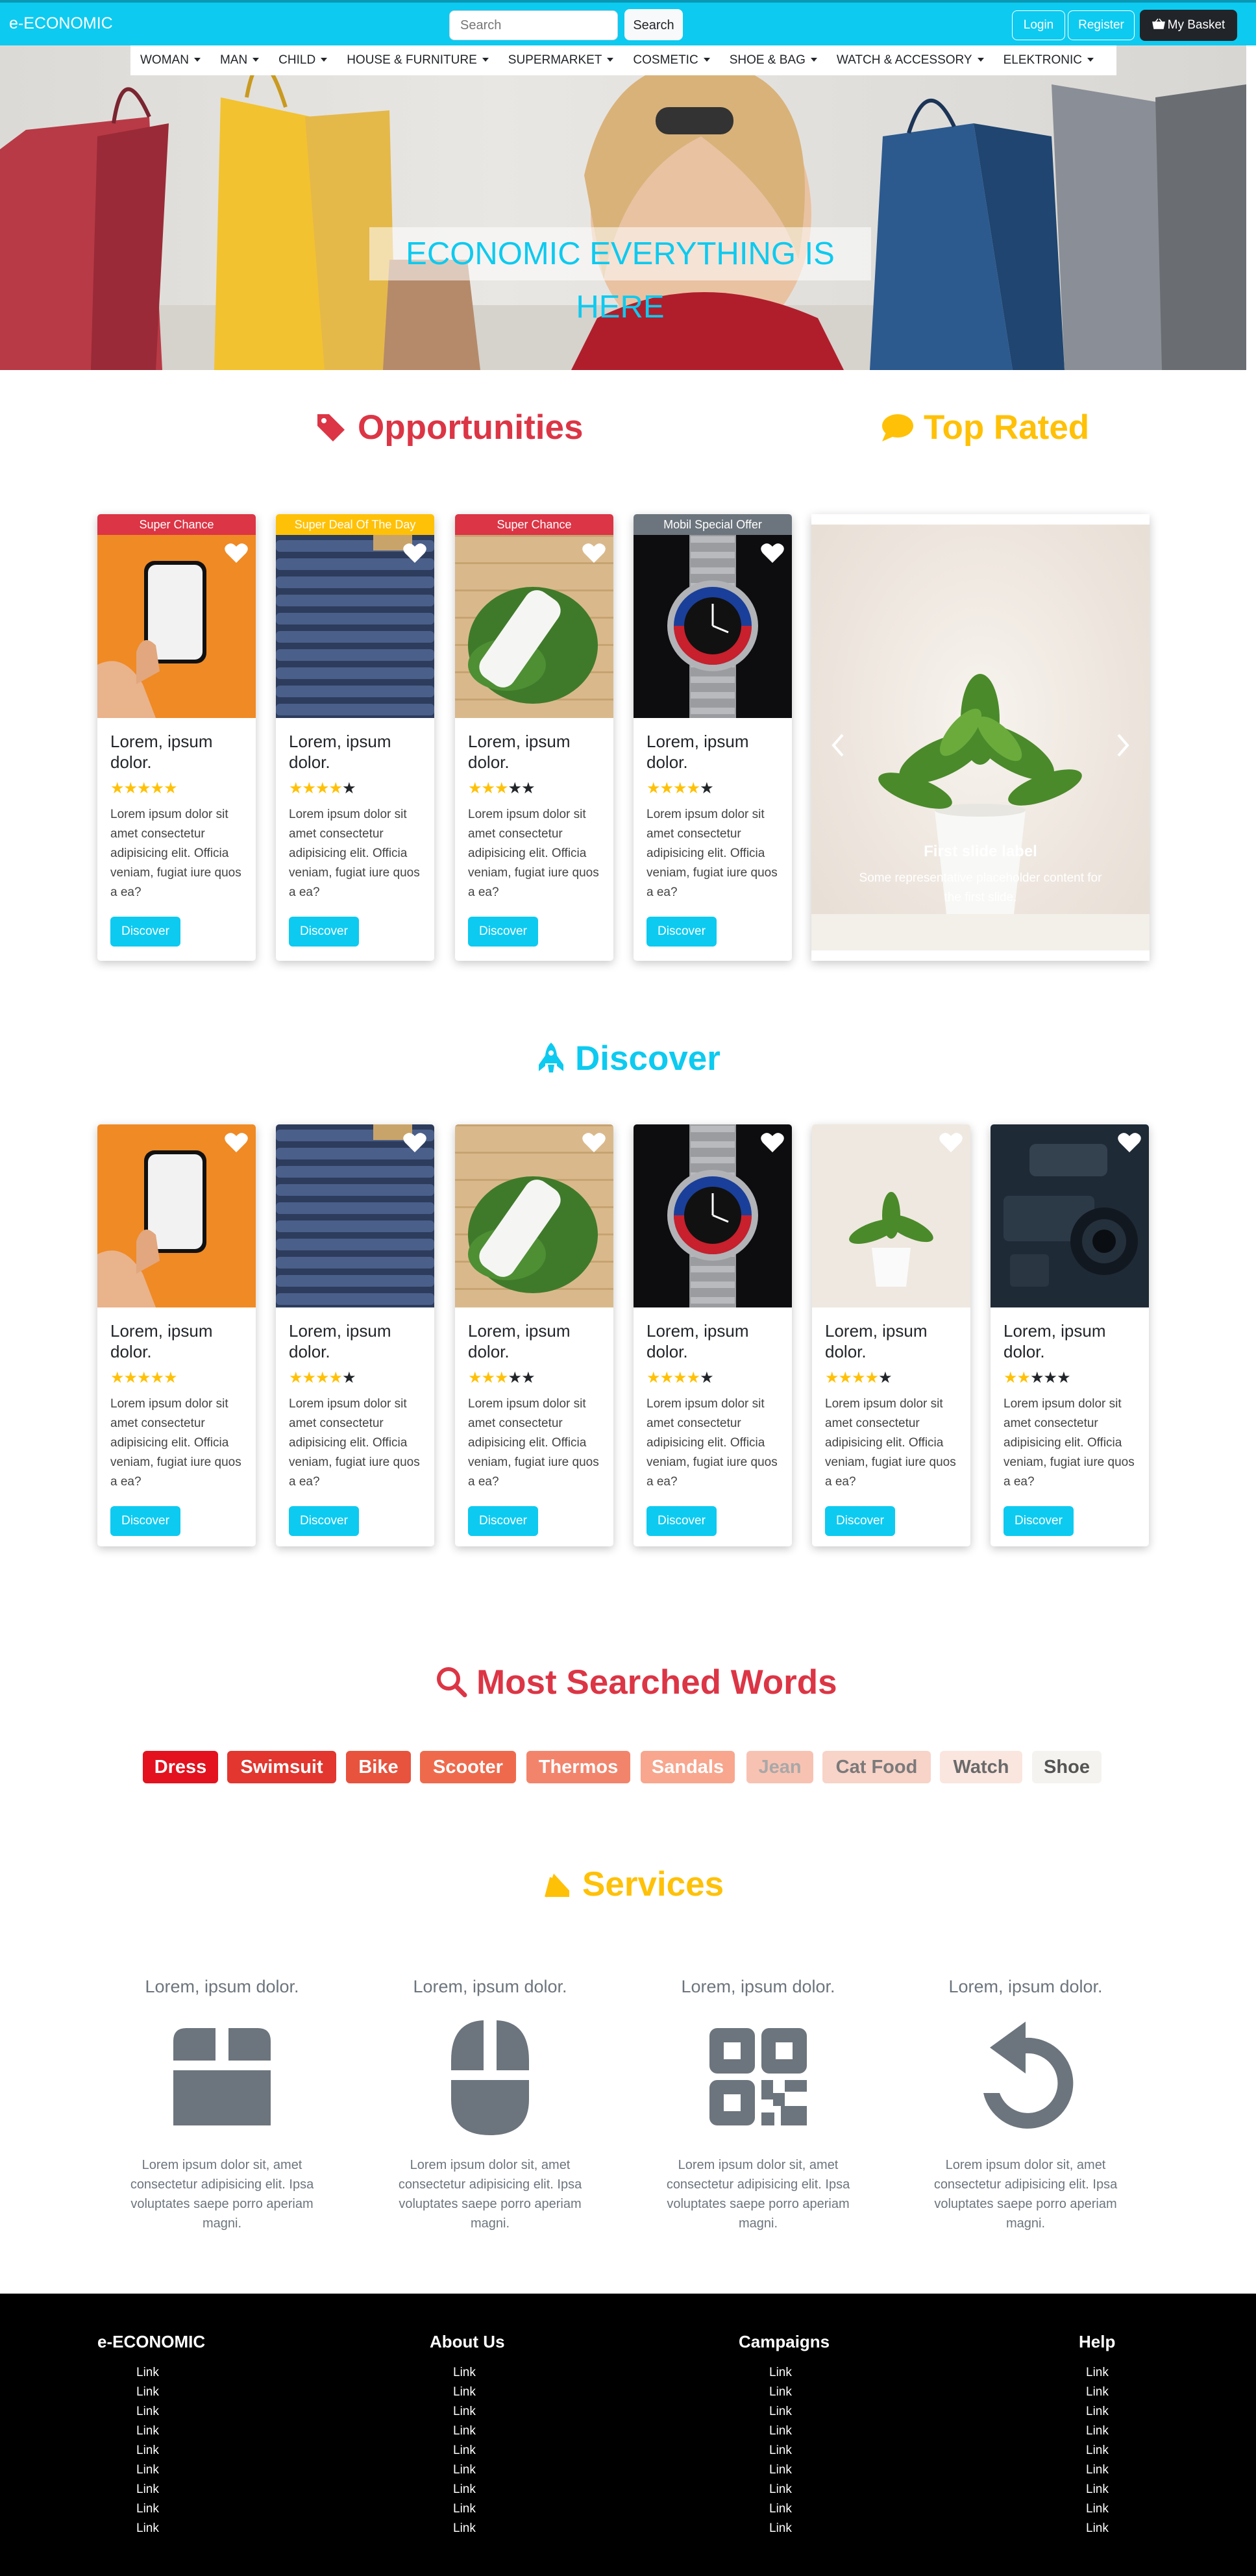  What do you see at coordinates (877, 1767) in the screenshot?
I see `search-word-tag: Cat Food` at bounding box center [877, 1767].